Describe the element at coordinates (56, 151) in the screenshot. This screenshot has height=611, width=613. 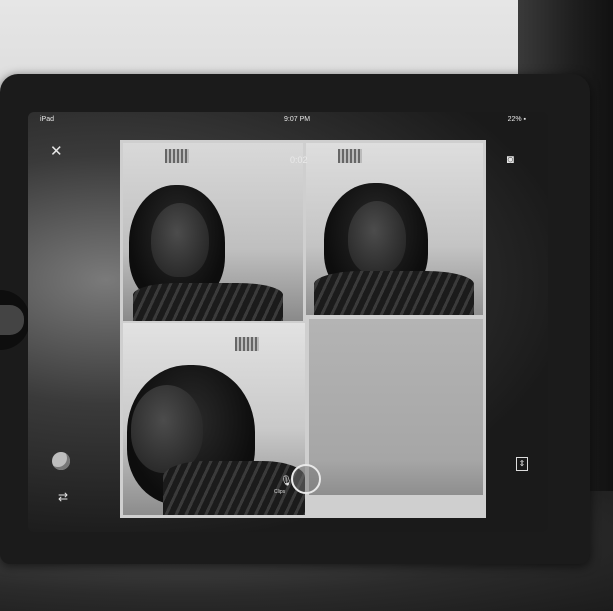
I see `close-icon: ✕` at that location.